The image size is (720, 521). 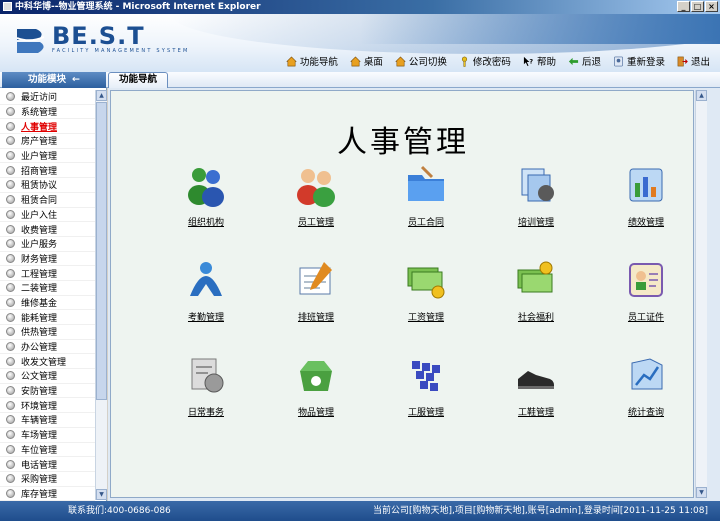 What do you see at coordinates (536, 210) in the screenshot?
I see `module-training: 培训管理` at bounding box center [536, 210].